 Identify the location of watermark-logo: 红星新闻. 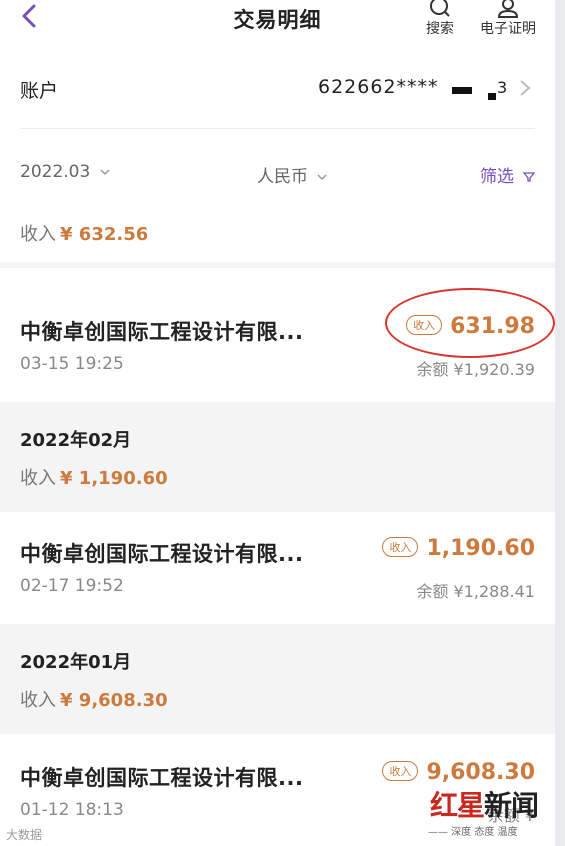
(484, 804).